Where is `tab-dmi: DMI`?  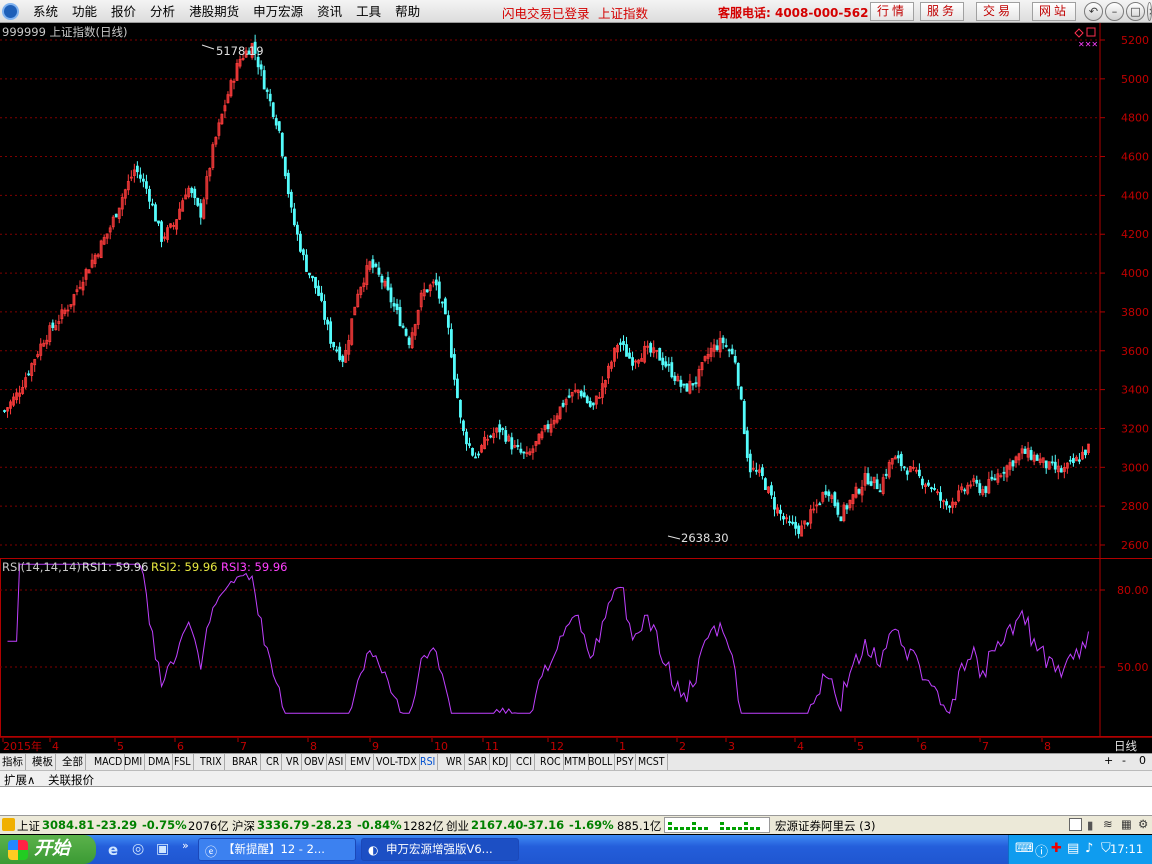
tab-dmi: DMI is located at coordinates (134, 762).